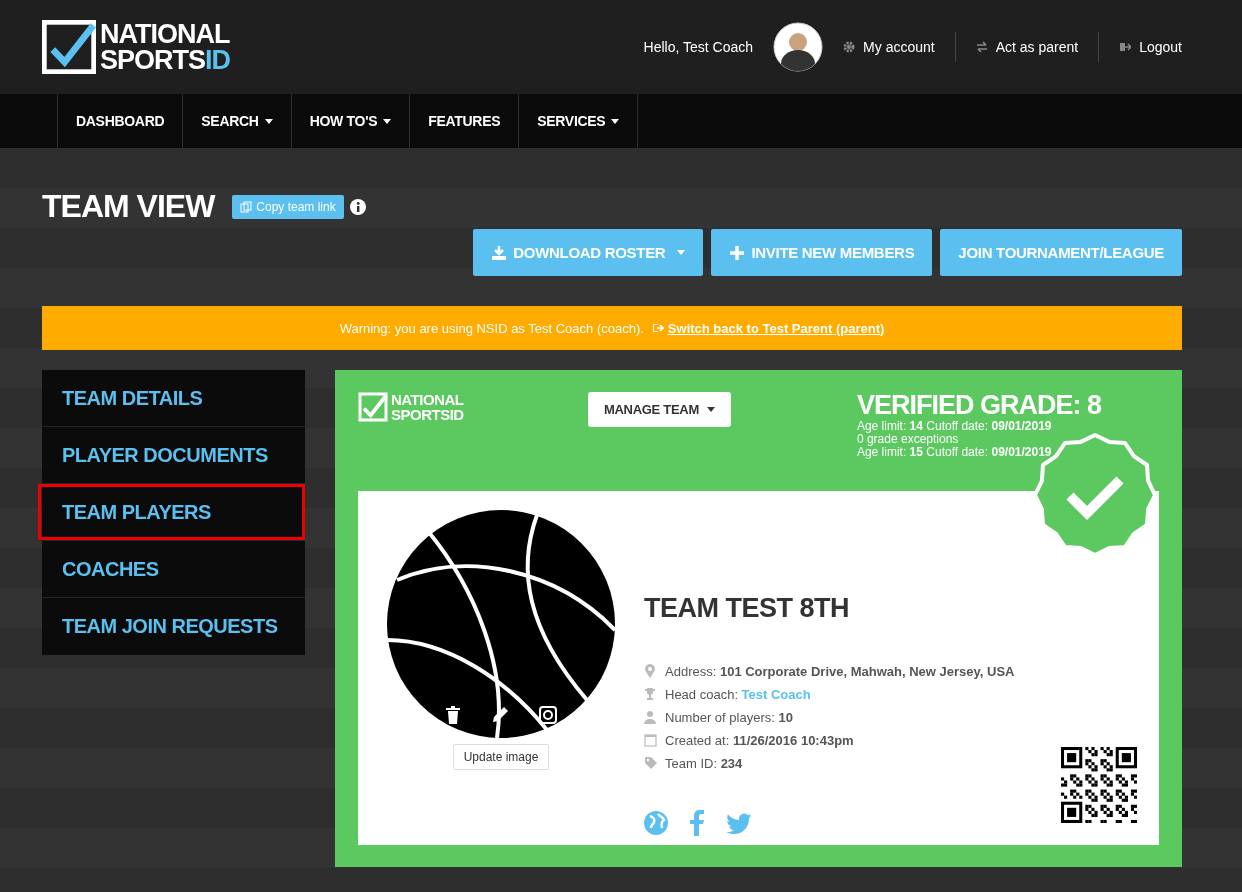  I want to click on download-icon, so click(499, 252).